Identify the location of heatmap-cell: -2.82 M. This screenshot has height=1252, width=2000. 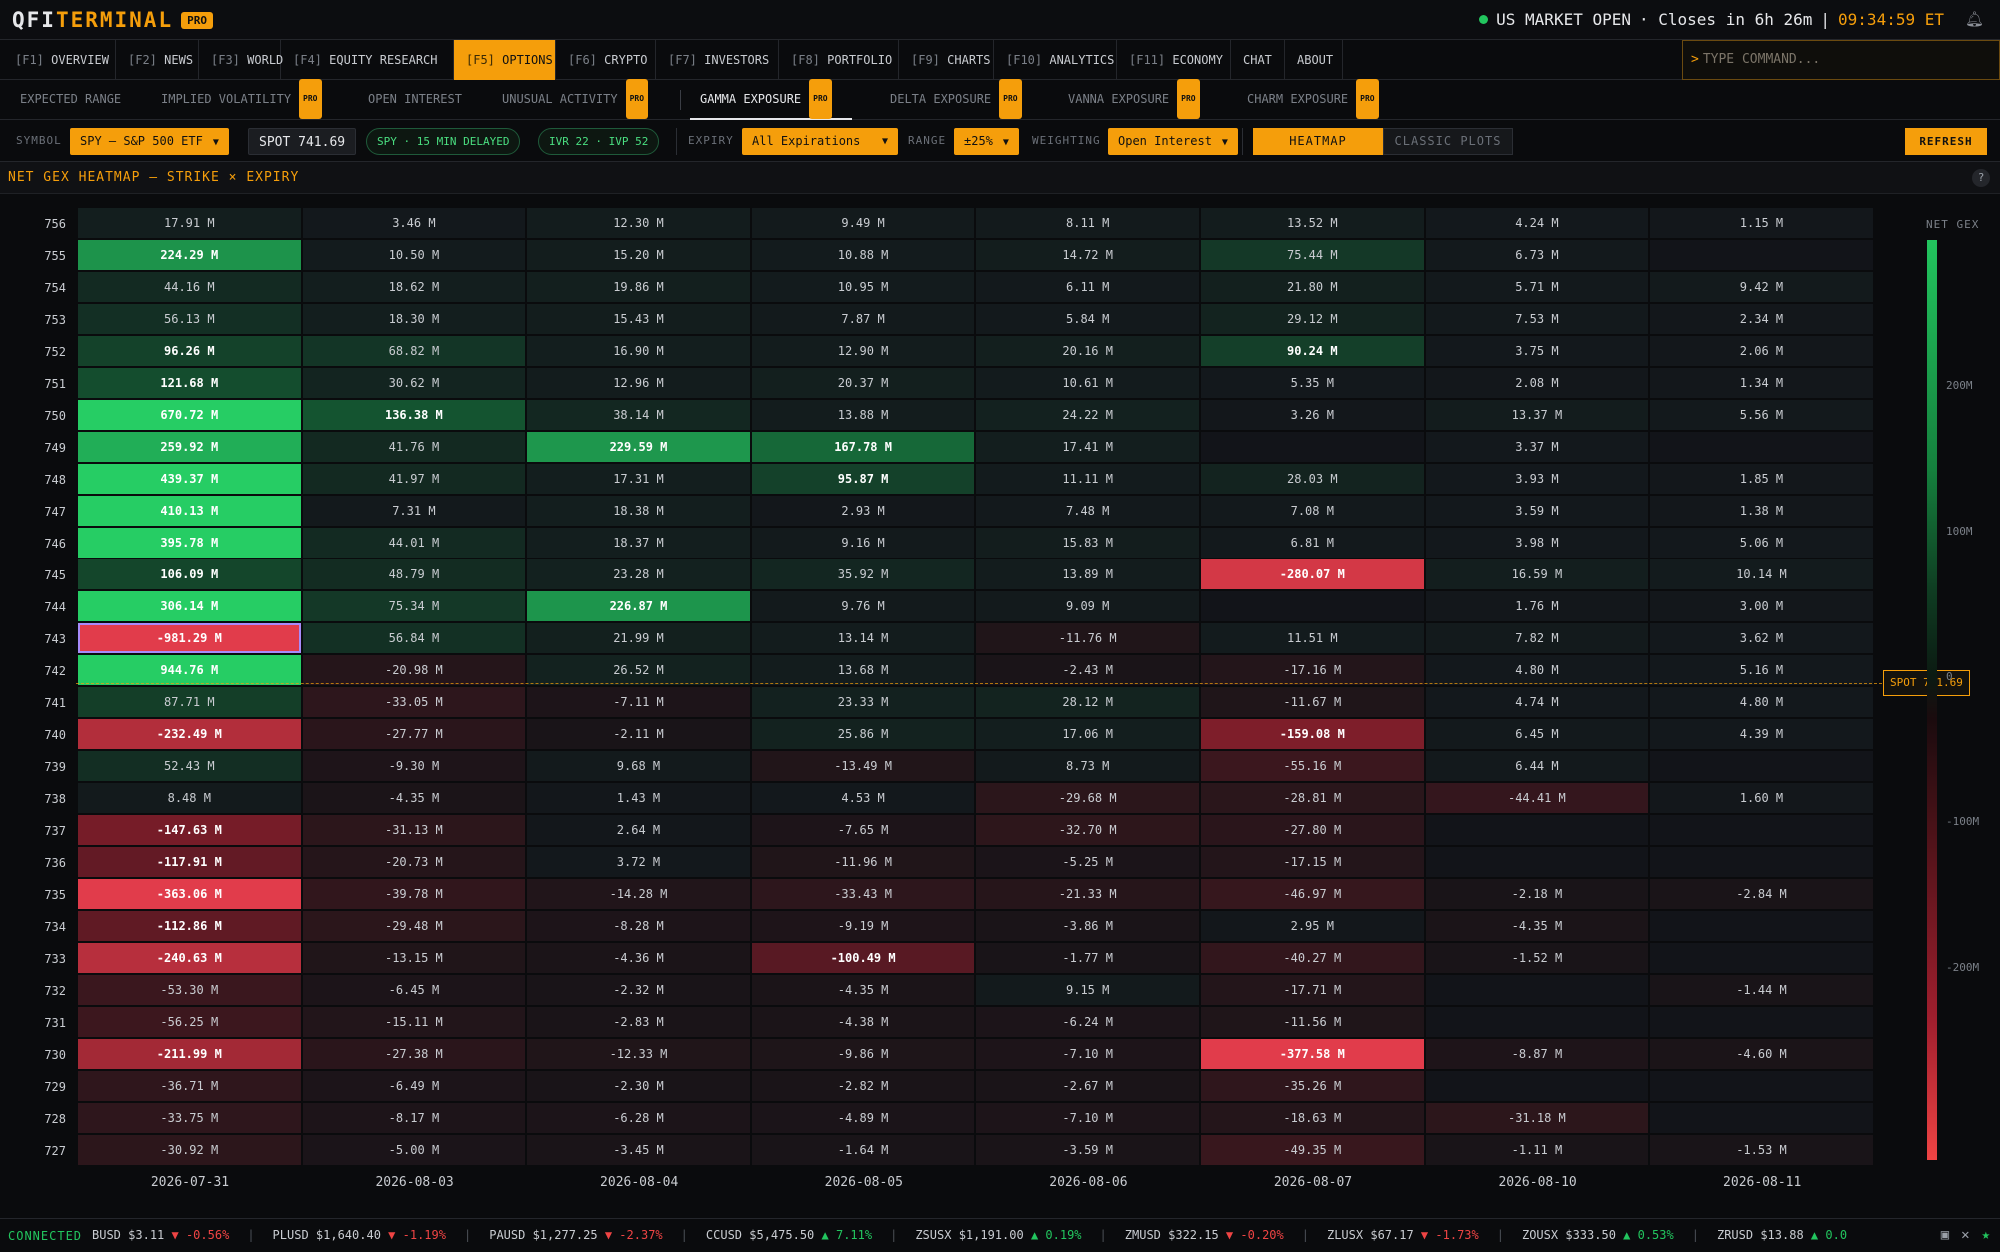
(863, 1085).